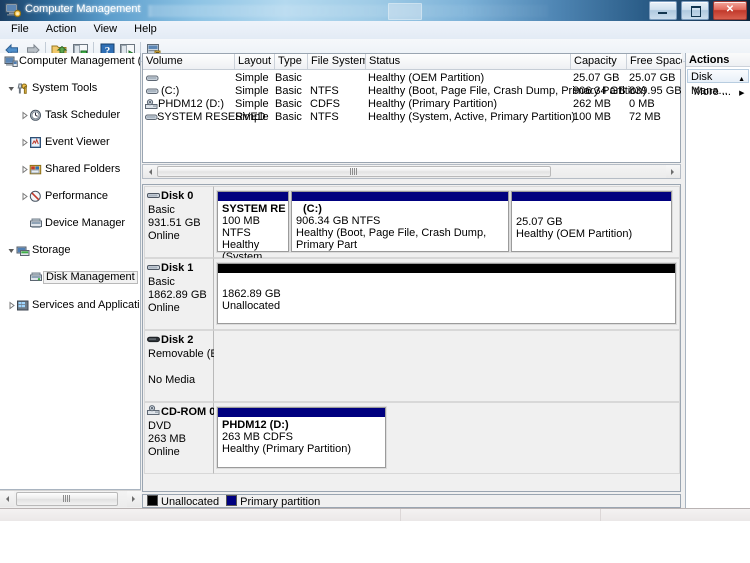 The height and width of the screenshot is (563, 750). Describe the element at coordinates (23, 305) in the screenshot. I see `services-icon` at that location.